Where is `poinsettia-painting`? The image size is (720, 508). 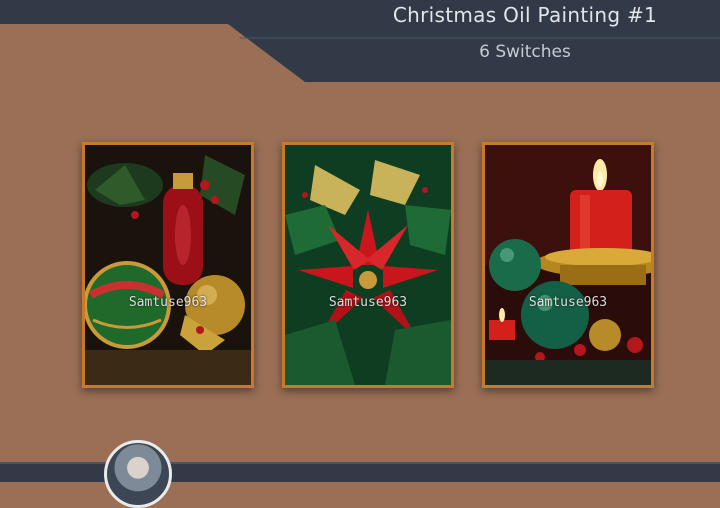 poinsettia-painting is located at coordinates (368, 265).